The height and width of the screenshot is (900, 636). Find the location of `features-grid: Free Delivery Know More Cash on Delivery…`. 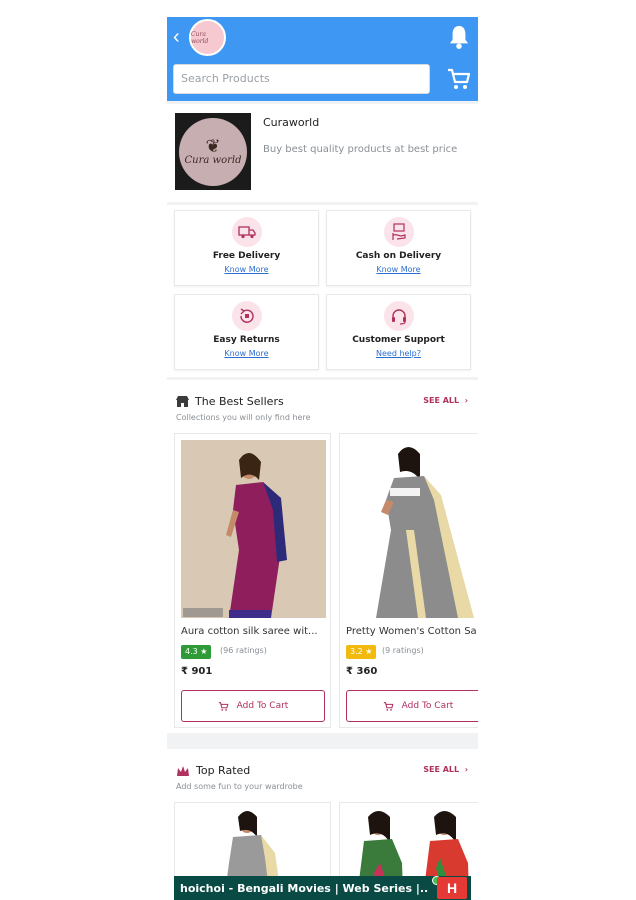

features-grid: Free Delivery Know More Cash on Delivery… is located at coordinates (322, 291).